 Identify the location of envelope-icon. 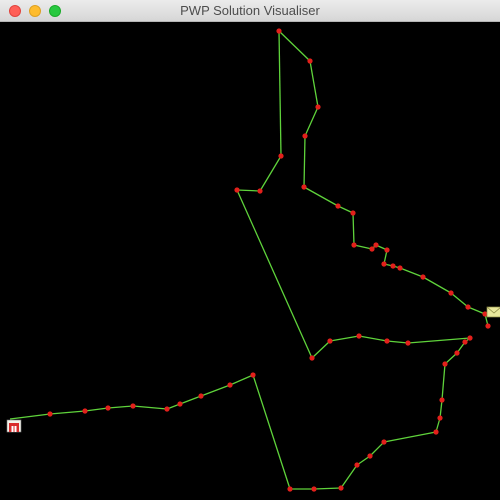
(493, 312).